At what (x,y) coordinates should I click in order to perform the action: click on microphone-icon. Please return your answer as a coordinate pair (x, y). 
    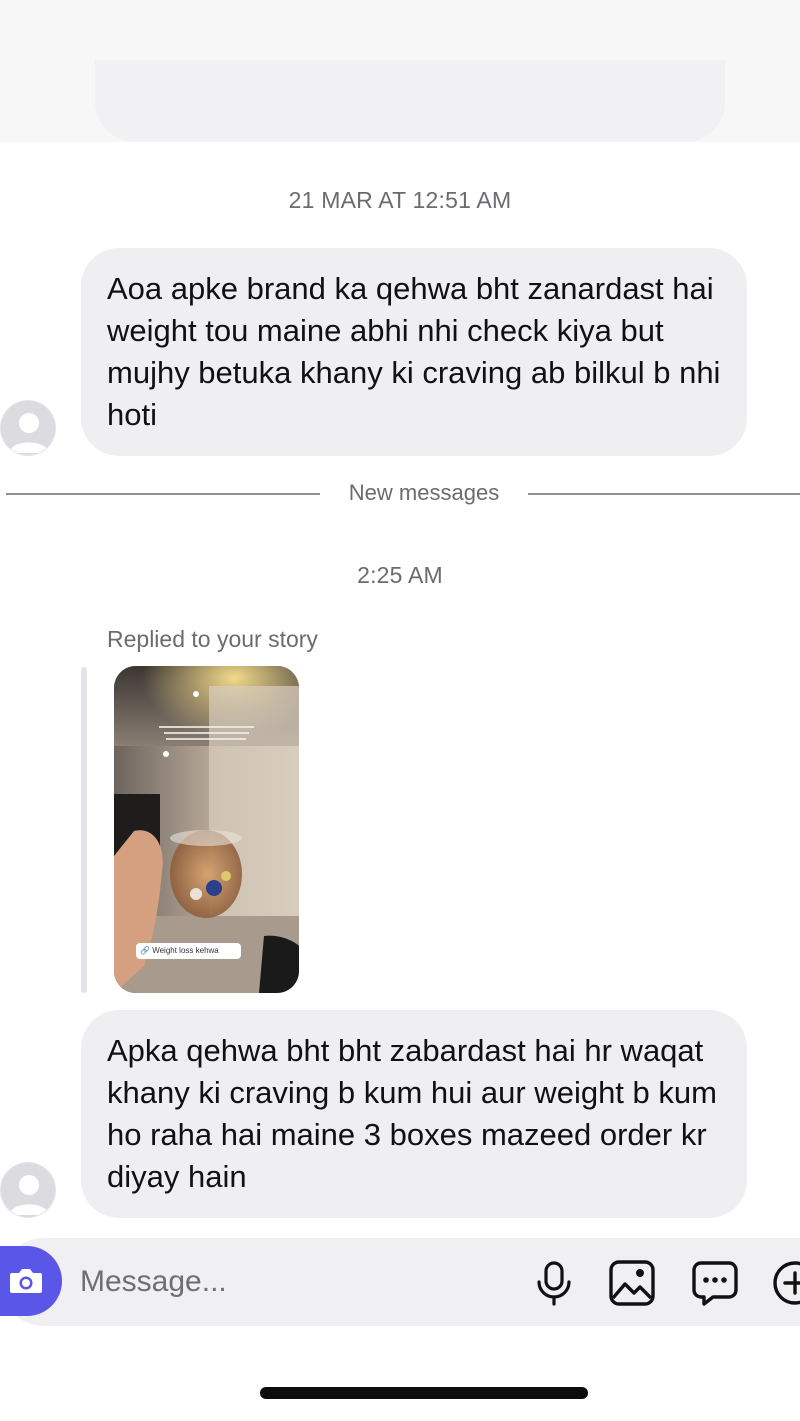
    Looking at the image, I should click on (554, 1283).